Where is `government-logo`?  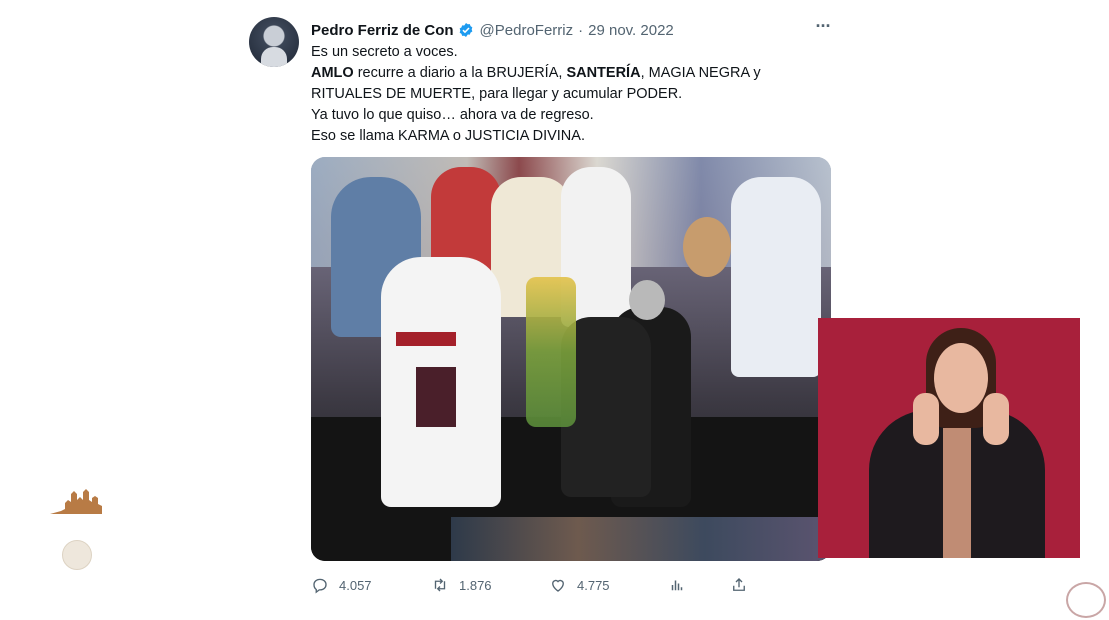
government-logo is located at coordinates (76, 500).